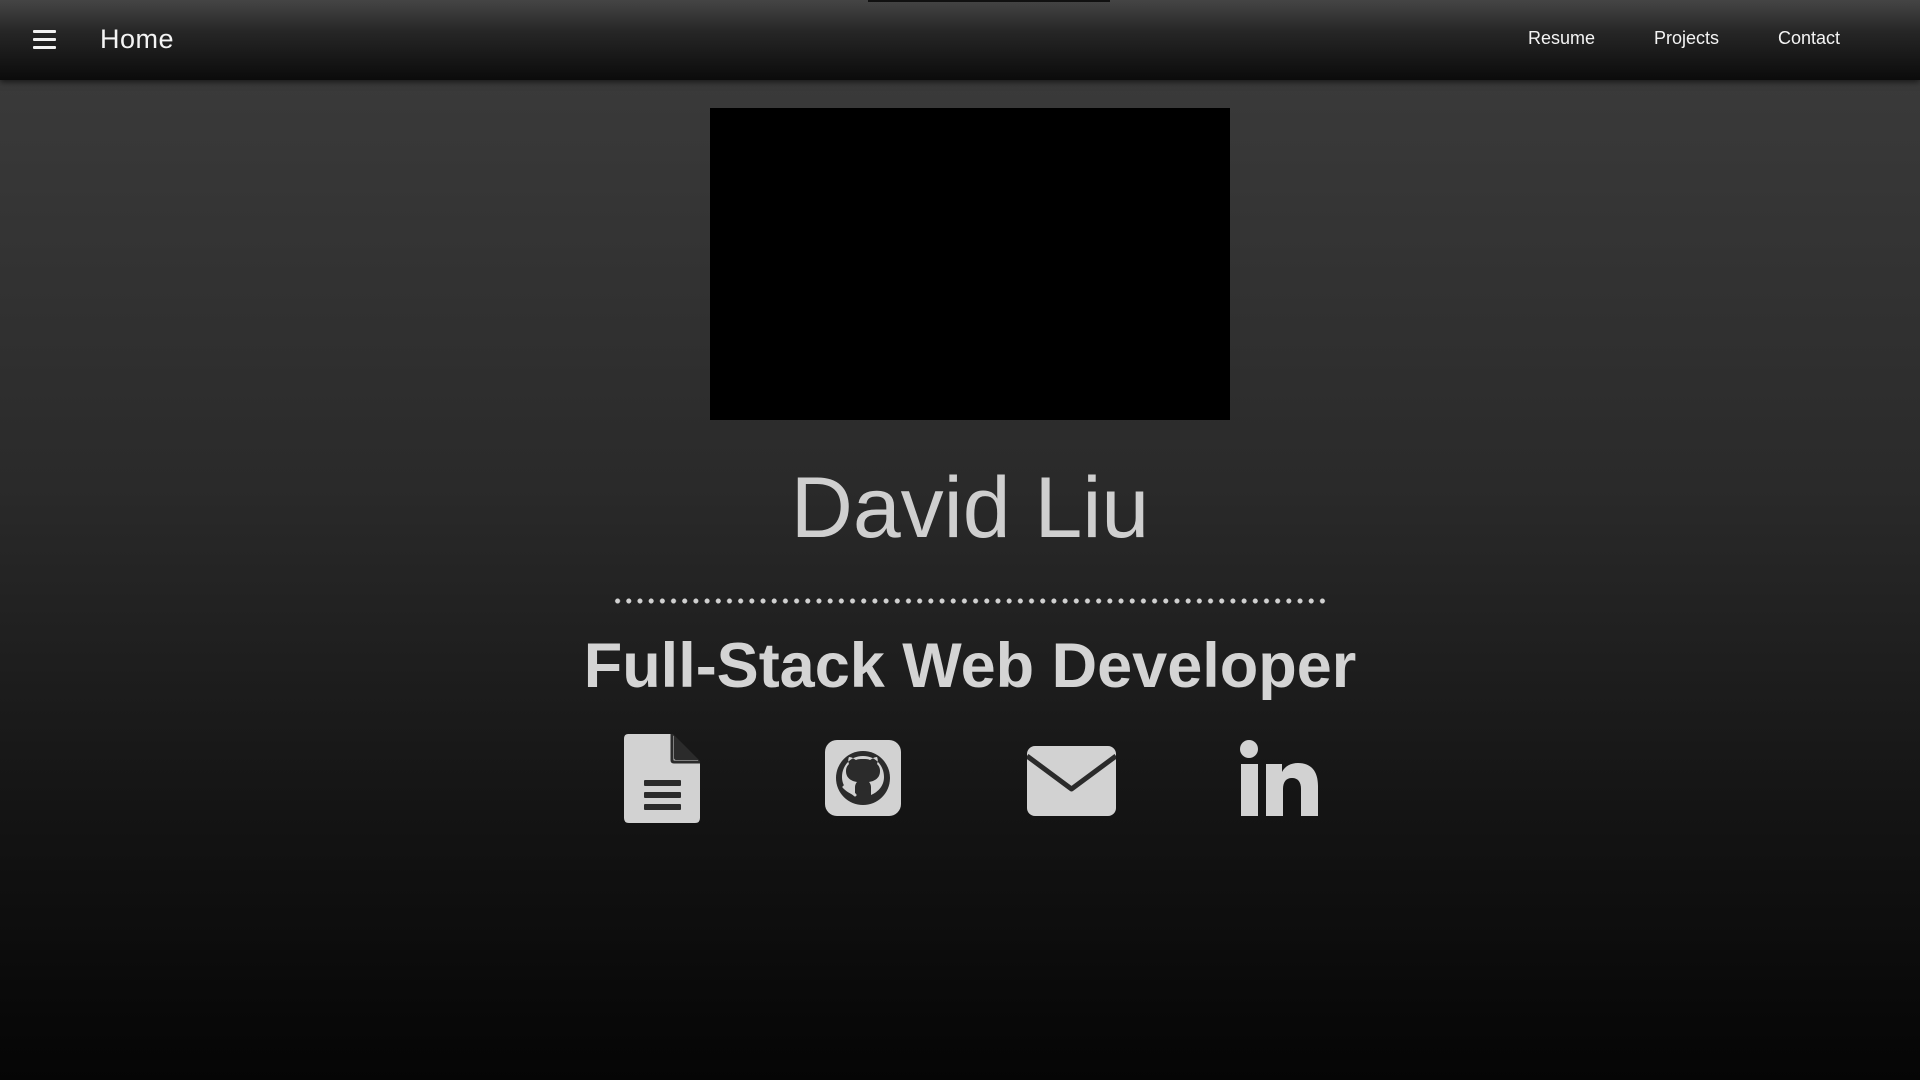 Image resolution: width=1920 pixels, height=1080 pixels. I want to click on top-accent-bar, so click(989, 1).